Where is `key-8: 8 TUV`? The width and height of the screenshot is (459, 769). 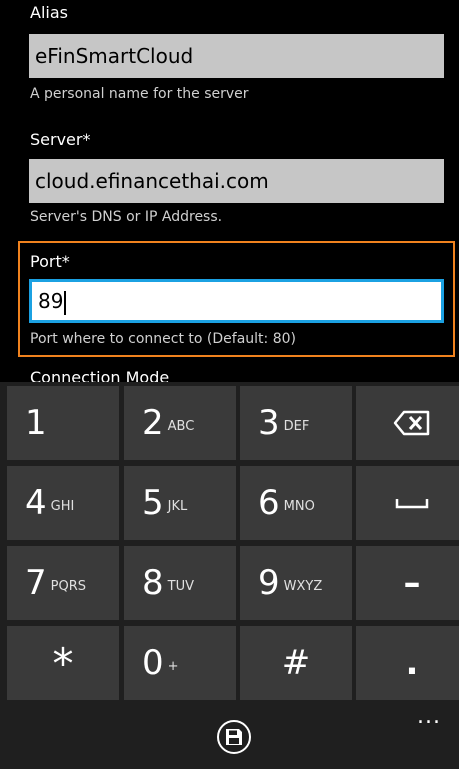 key-8: 8 TUV is located at coordinates (180, 583).